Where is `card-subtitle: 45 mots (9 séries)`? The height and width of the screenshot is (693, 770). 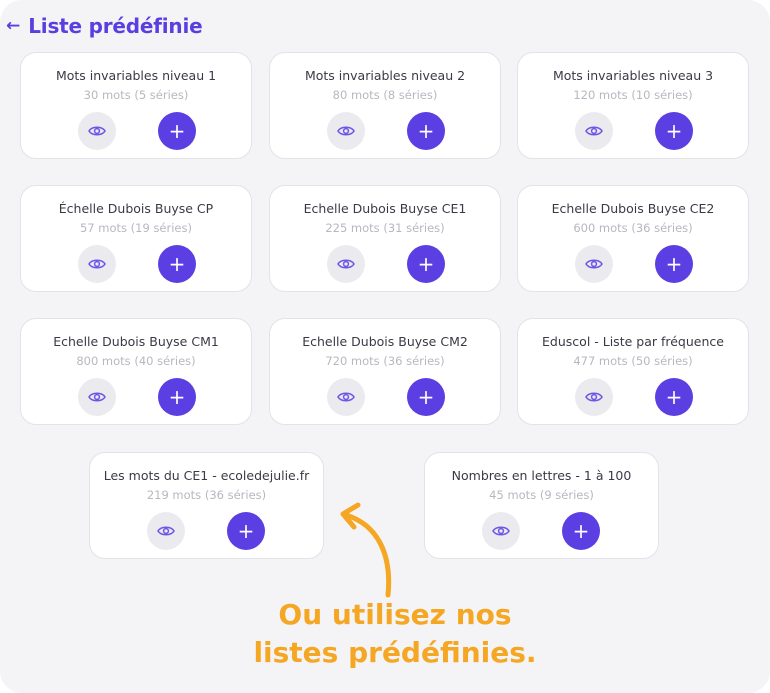 card-subtitle: 45 mots (9 séries) is located at coordinates (541, 495).